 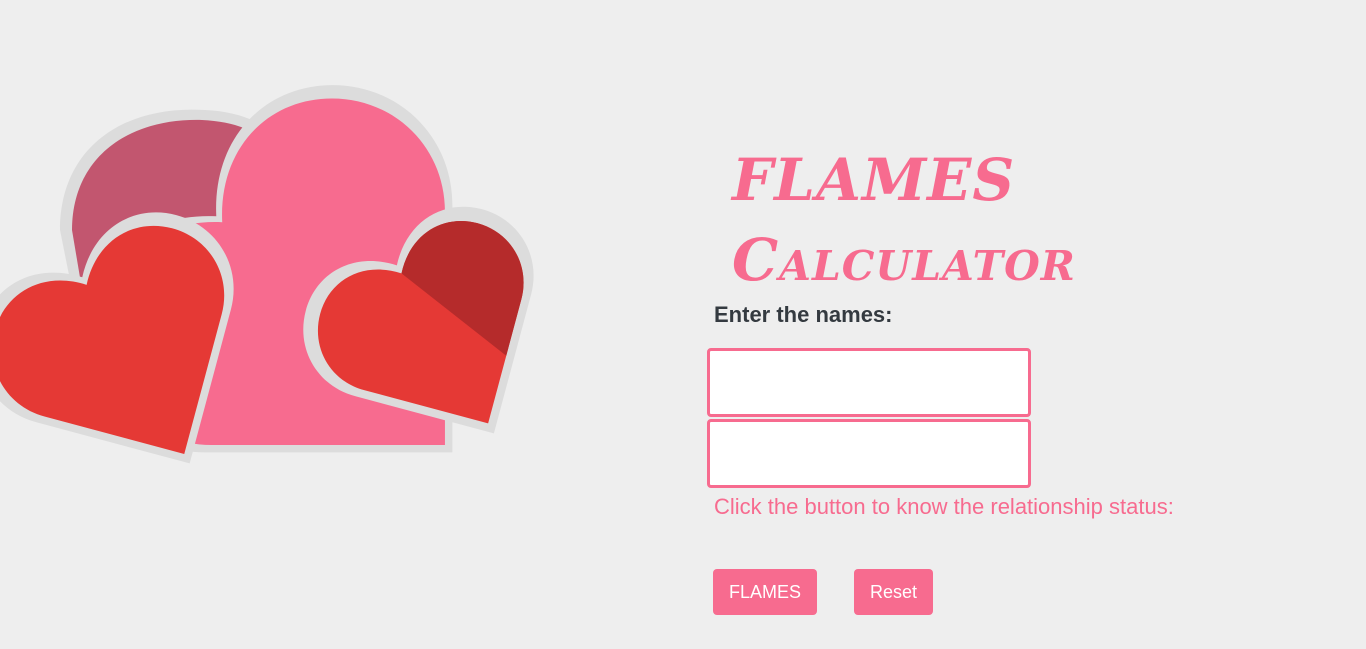 I want to click on page-title: FLAMES Calculator, so click(x=904, y=220).